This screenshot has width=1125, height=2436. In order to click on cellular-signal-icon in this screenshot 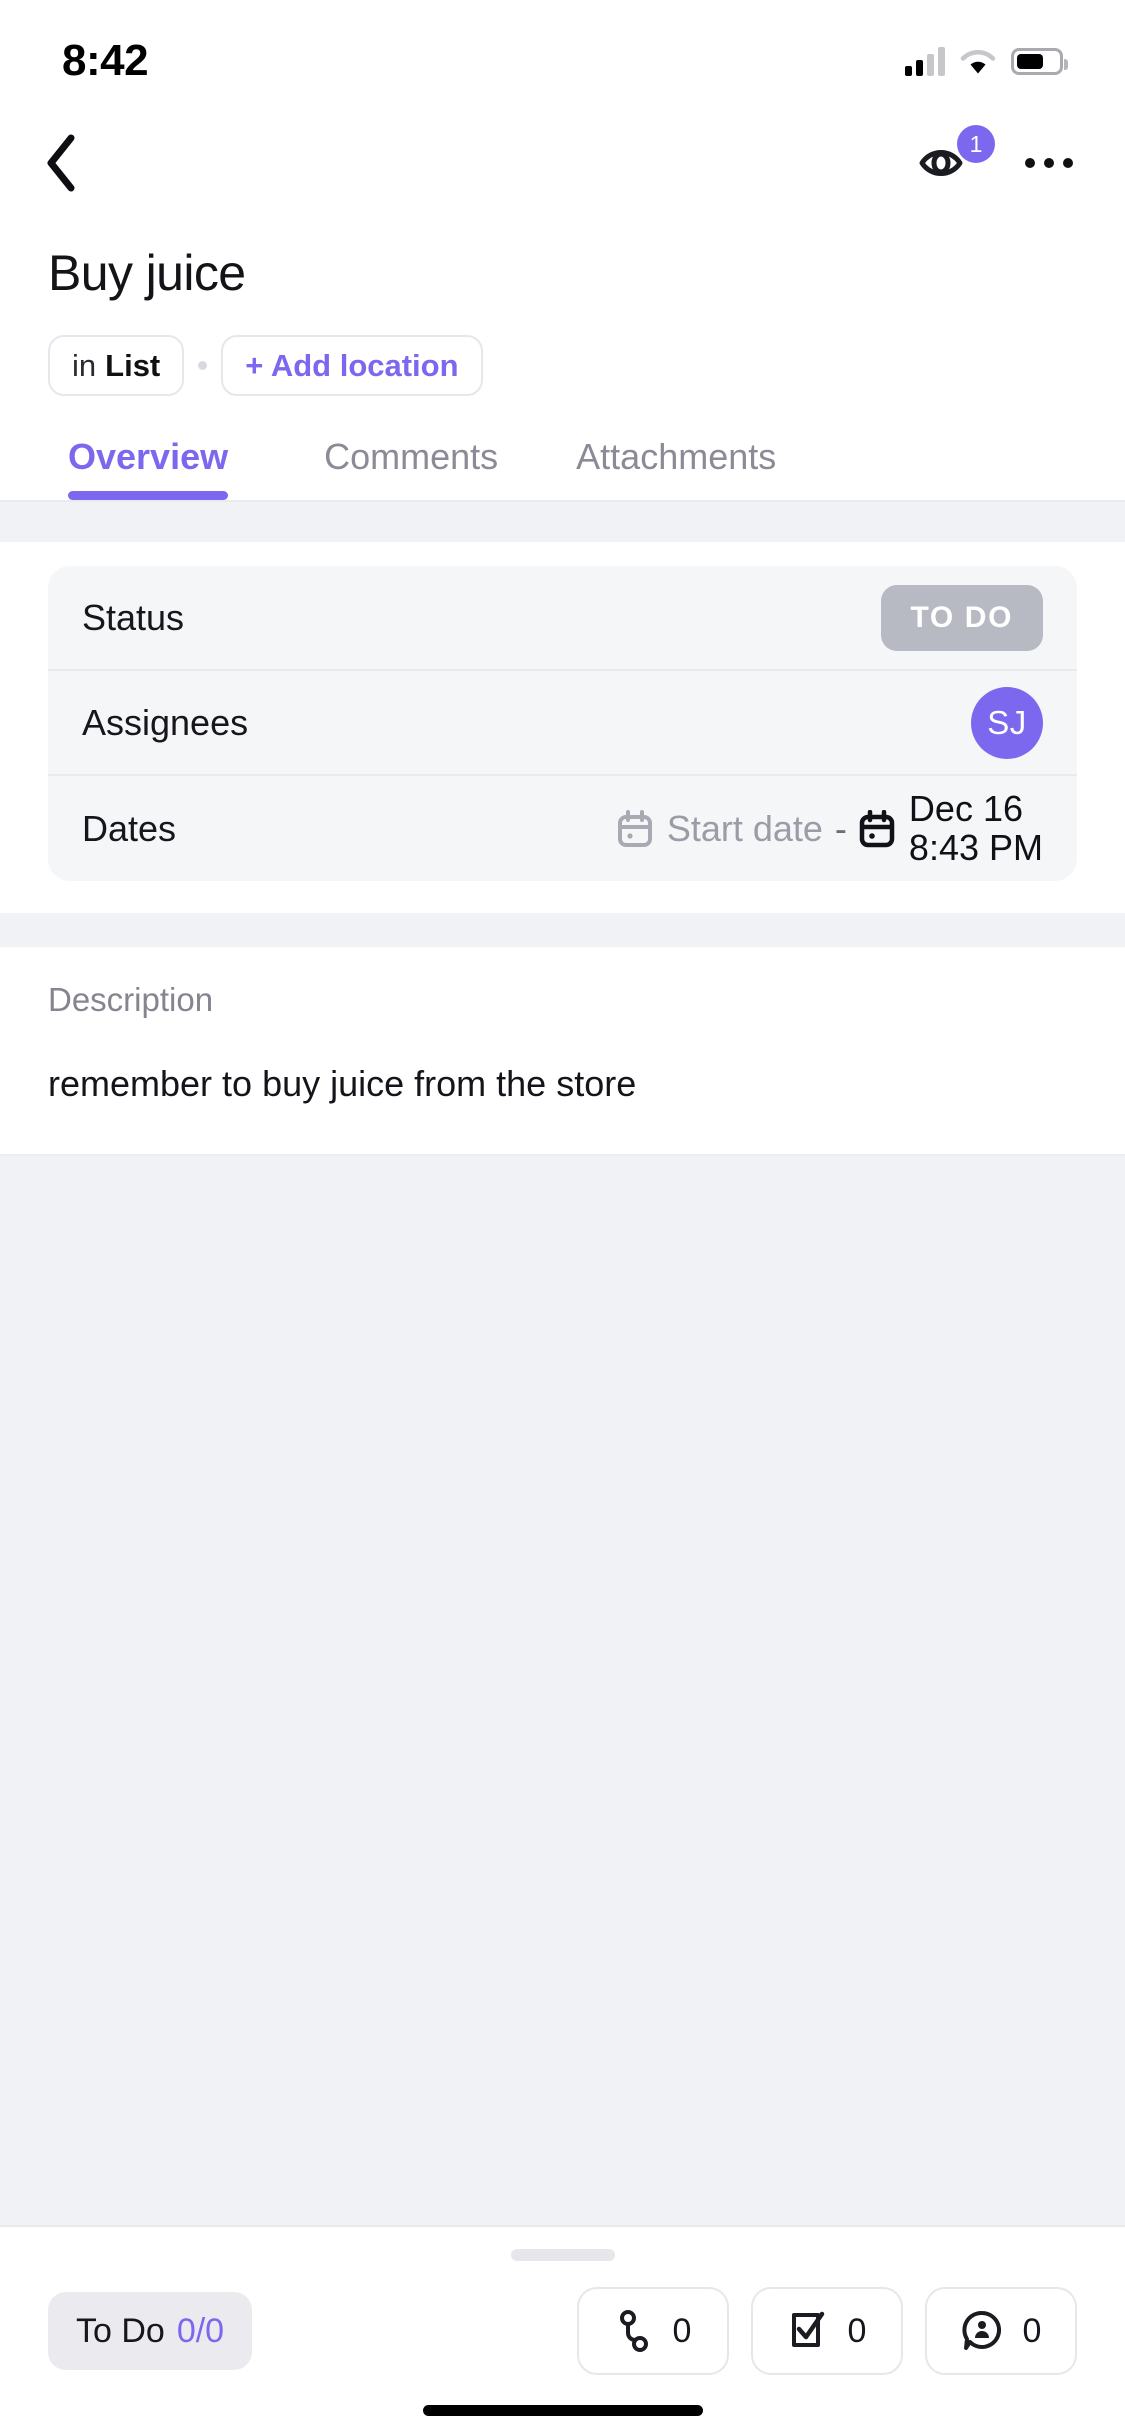, I will do `click(925, 61)`.